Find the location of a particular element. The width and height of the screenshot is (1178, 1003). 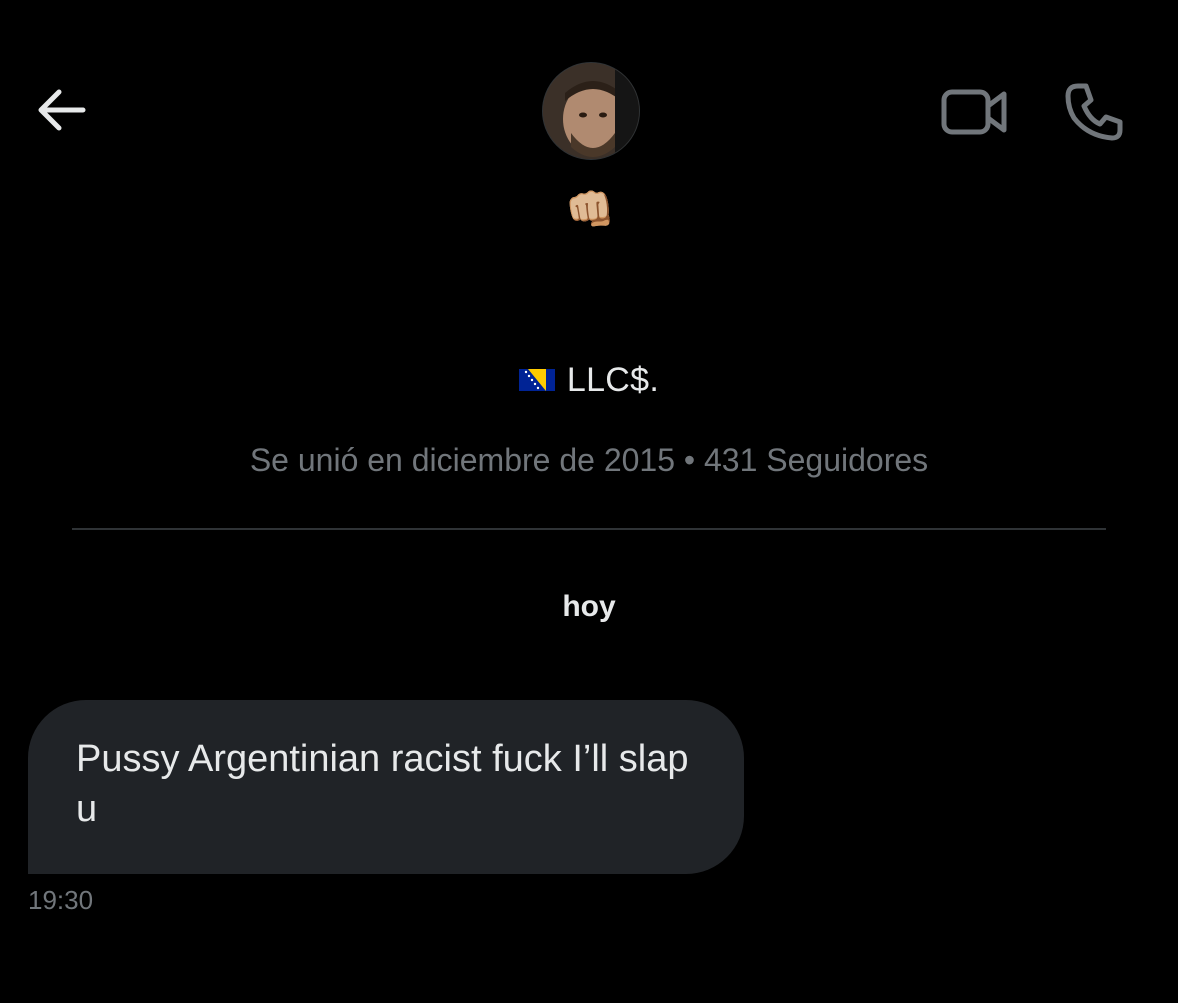

phone-call-icon is located at coordinates (1094, 112).